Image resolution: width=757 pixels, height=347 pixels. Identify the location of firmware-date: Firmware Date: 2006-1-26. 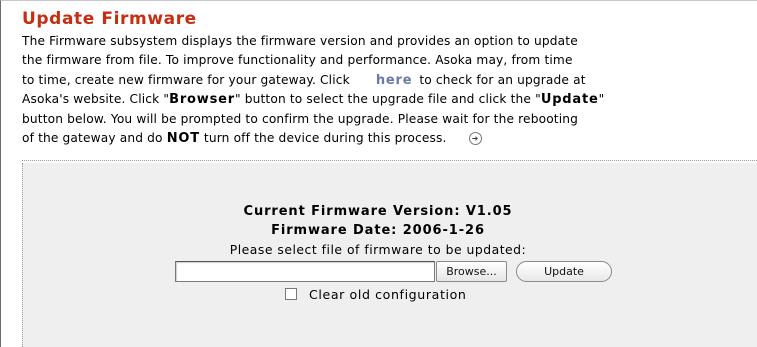
(378, 230).